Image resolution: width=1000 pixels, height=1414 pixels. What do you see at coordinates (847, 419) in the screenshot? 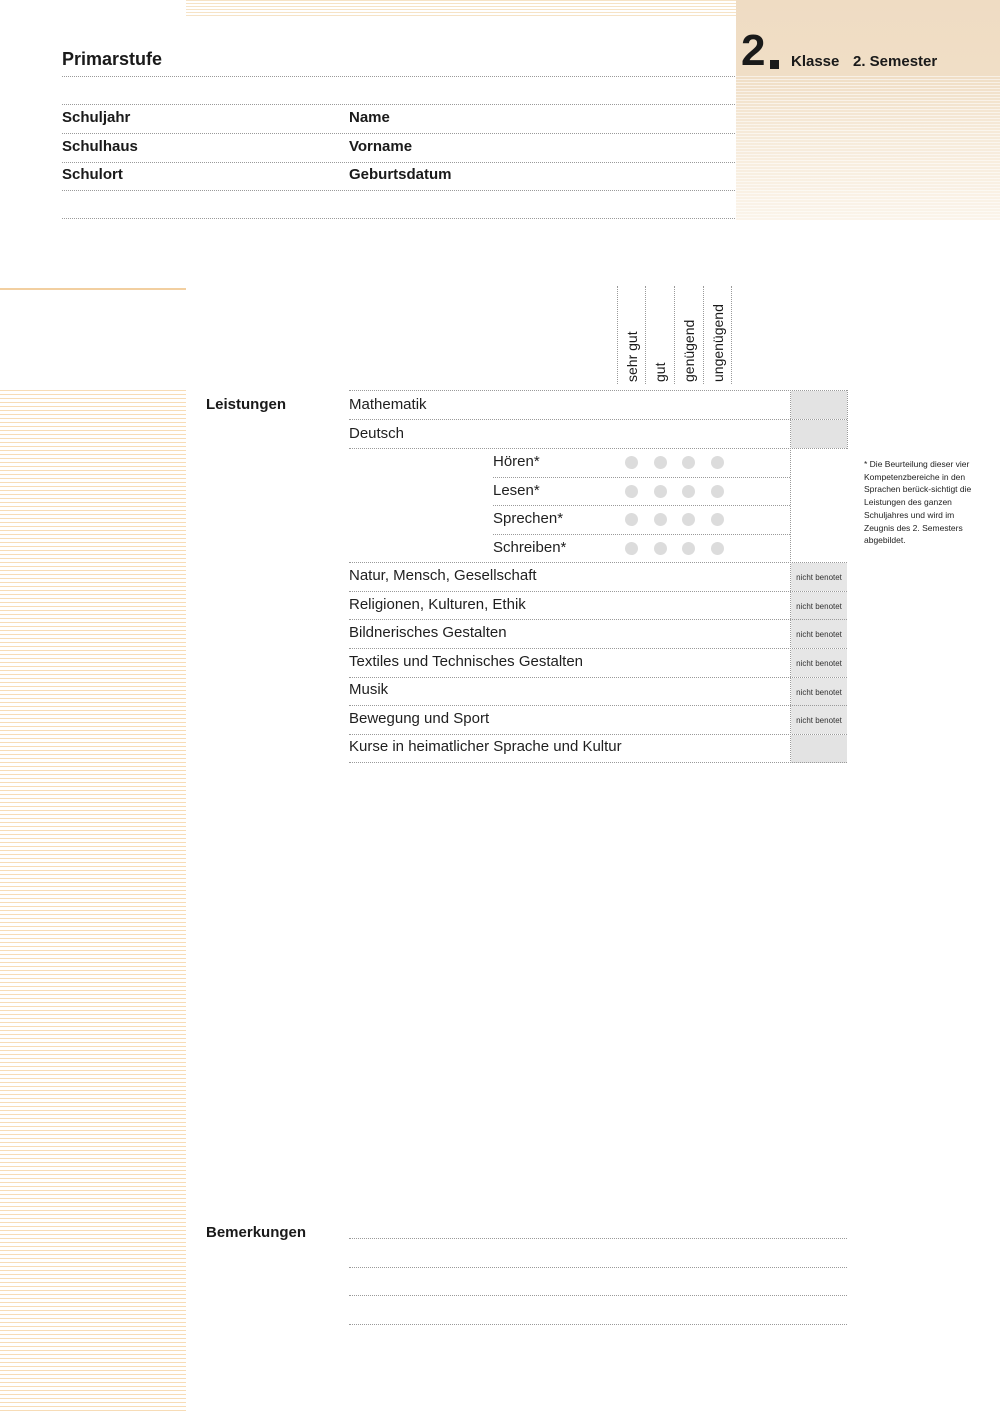
I see `grade-column-right-edge` at bounding box center [847, 419].